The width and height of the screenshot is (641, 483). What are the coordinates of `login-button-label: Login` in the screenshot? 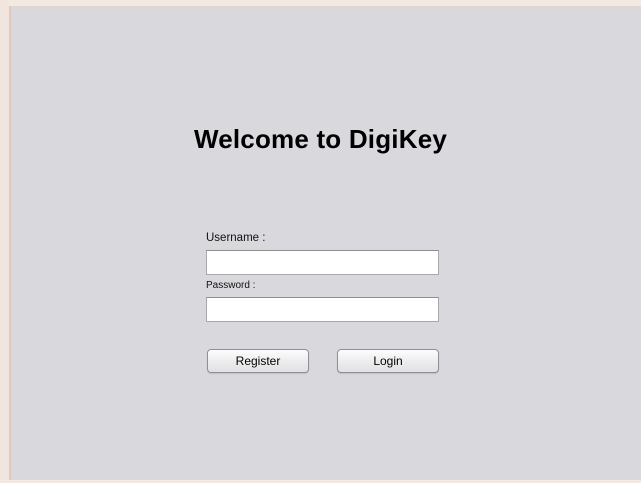 It's located at (388, 361).